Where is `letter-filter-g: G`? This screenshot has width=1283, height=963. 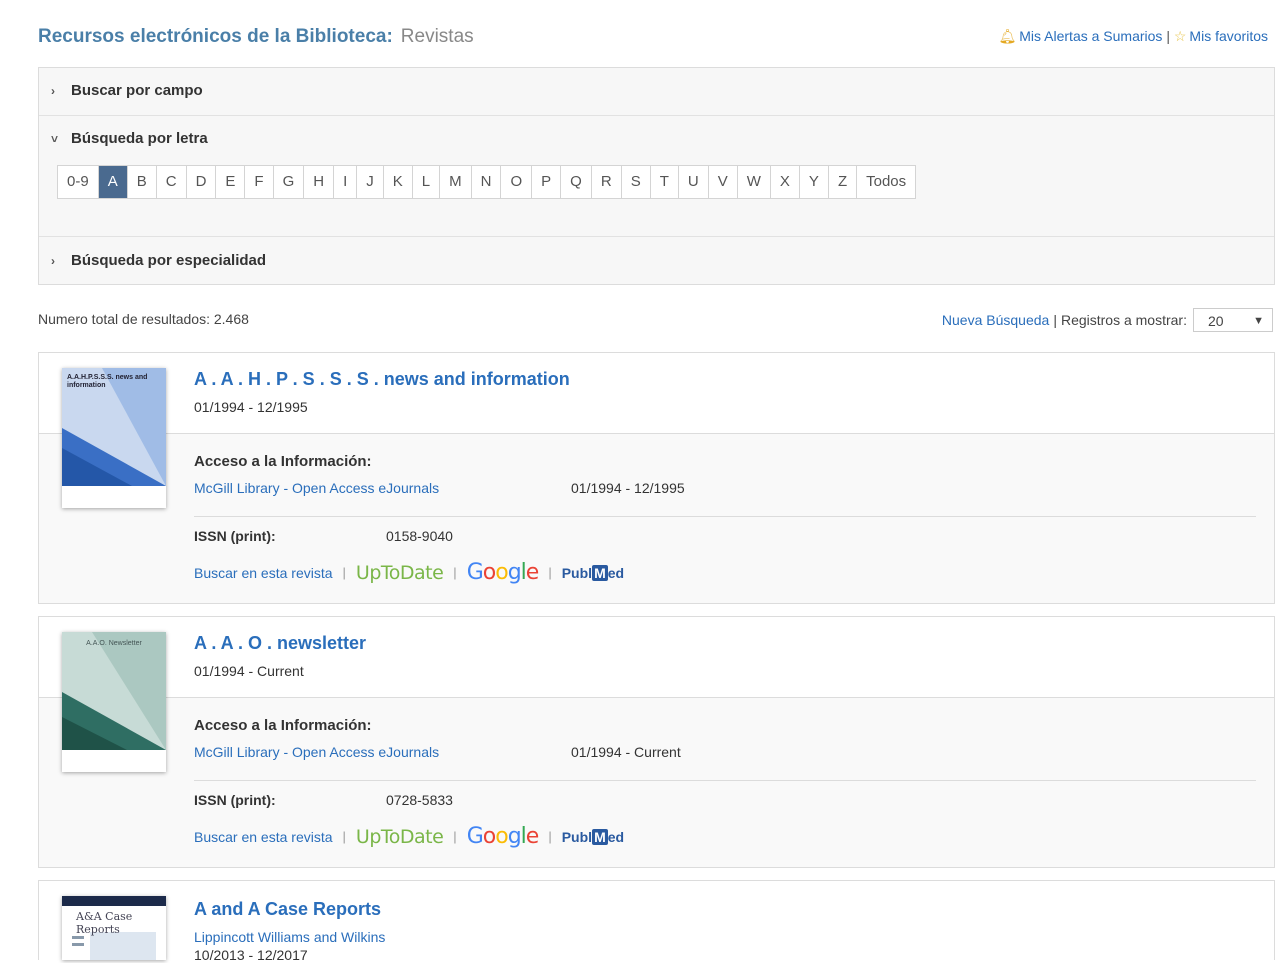
letter-filter-g: G is located at coordinates (289, 182).